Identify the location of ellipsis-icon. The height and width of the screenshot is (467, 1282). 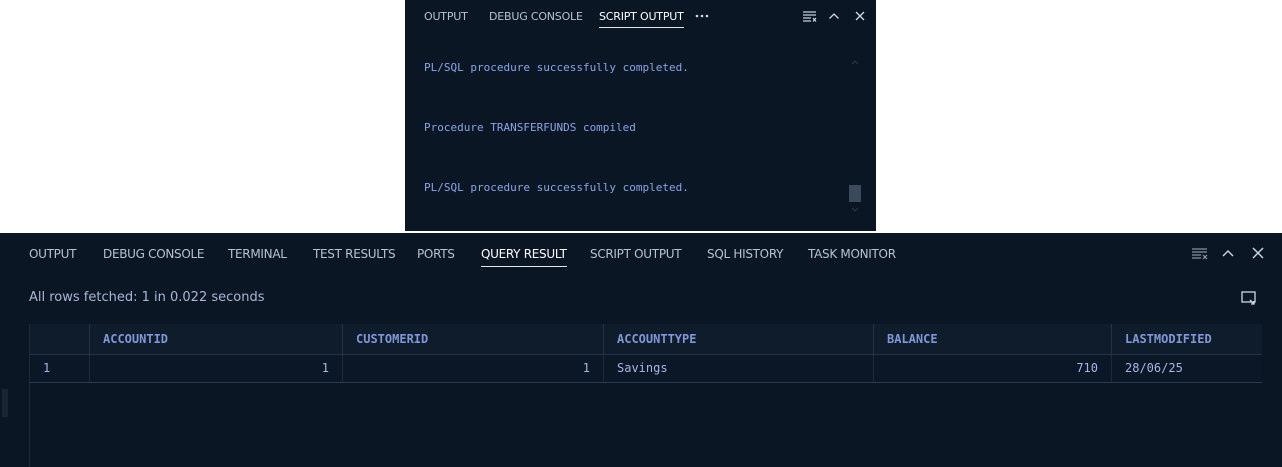
(702, 16).